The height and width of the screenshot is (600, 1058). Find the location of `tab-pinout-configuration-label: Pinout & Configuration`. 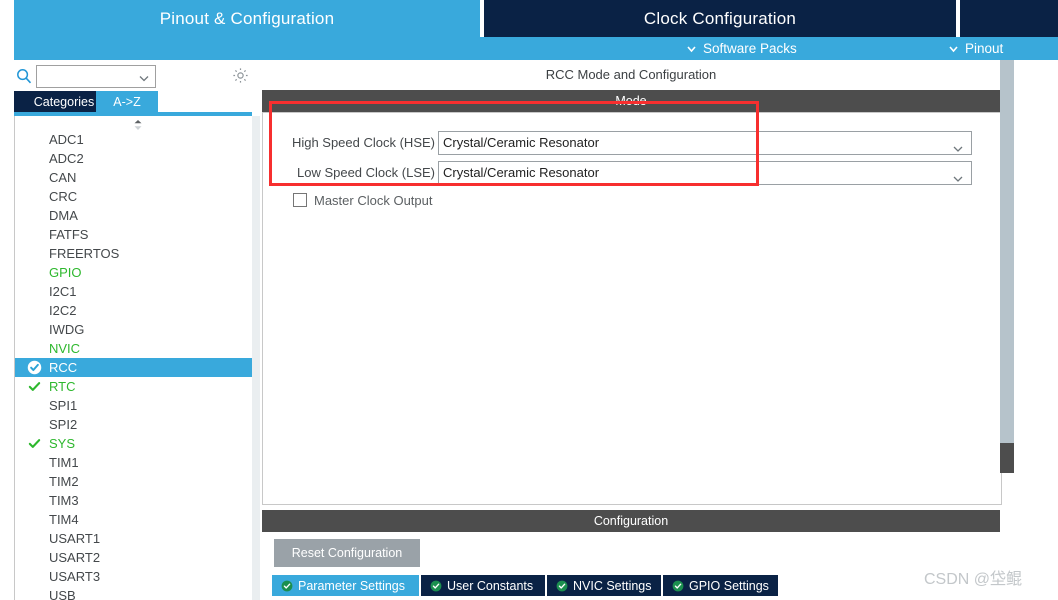

tab-pinout-configuration-label: Pinout & Configuration is located at coordinates (247, 18).